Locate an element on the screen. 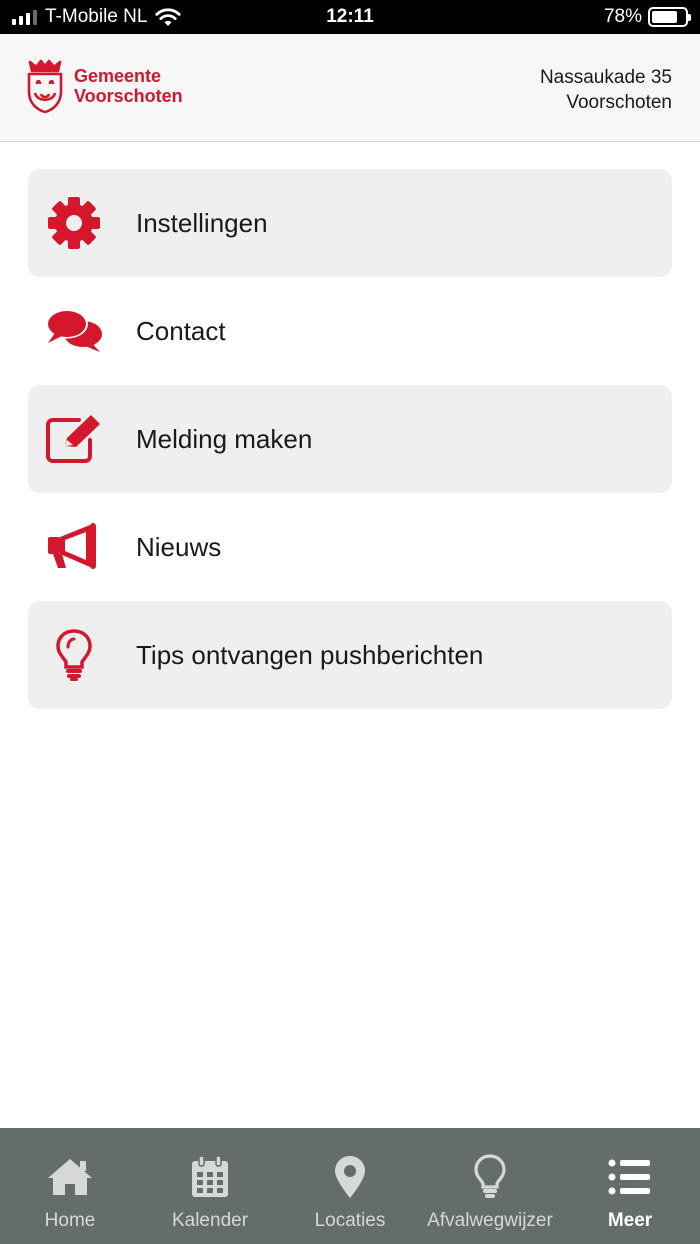 The height and width of the screenshot is (1244, 700). tab-meer: Meer is located at coordinates (630, 1186).